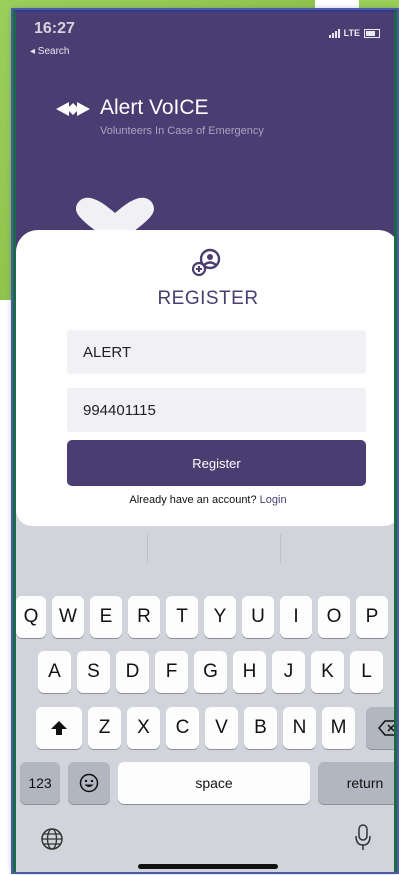 The image size is (399, 875). What do you see at coordinates (182, 728) in the screenshot?
I see `key-c: C` at bounding box center [182, 728].